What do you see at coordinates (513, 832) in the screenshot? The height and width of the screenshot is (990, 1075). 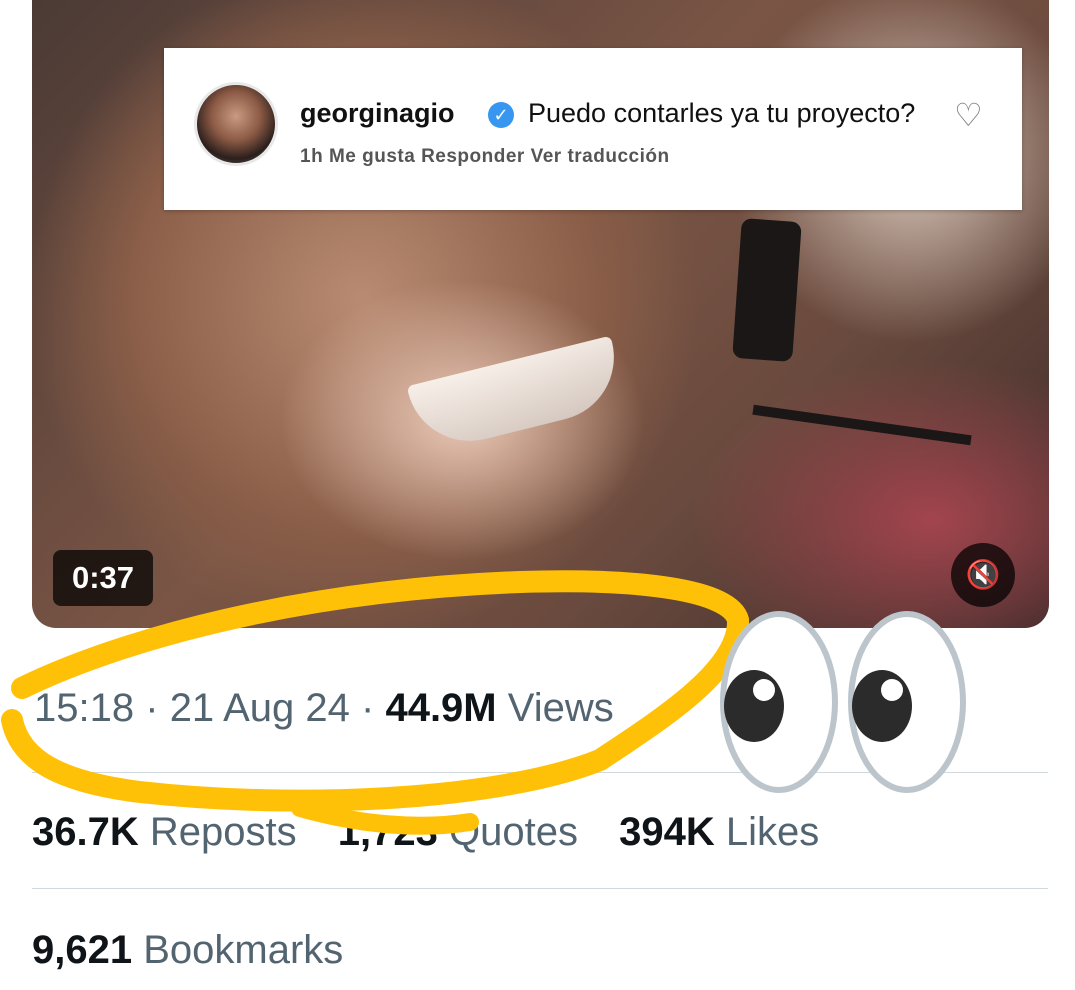 I see `quotes-label: Quotes` at bounding box center [513, 832].